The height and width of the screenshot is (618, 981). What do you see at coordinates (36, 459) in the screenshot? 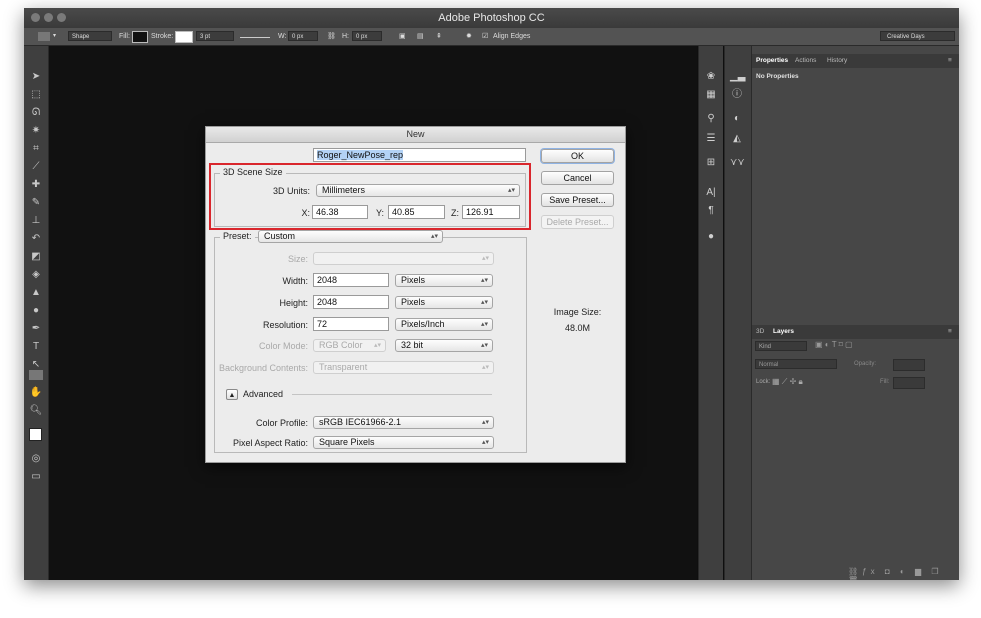
I see `quick-mask-icon: ◎` at bounding box center [36, 459].